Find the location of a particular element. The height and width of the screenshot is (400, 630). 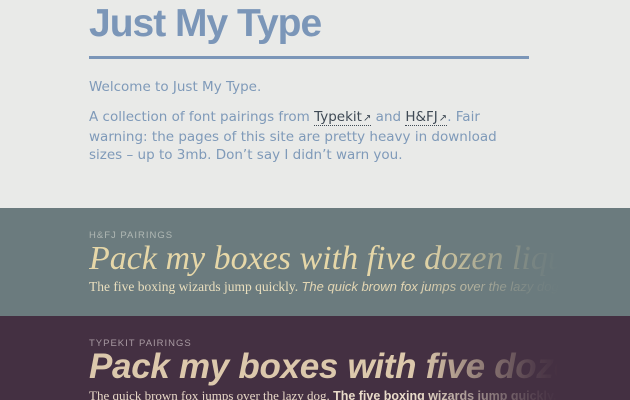

hfj-link-label: H&FJ is located at coordinates (421, 117).